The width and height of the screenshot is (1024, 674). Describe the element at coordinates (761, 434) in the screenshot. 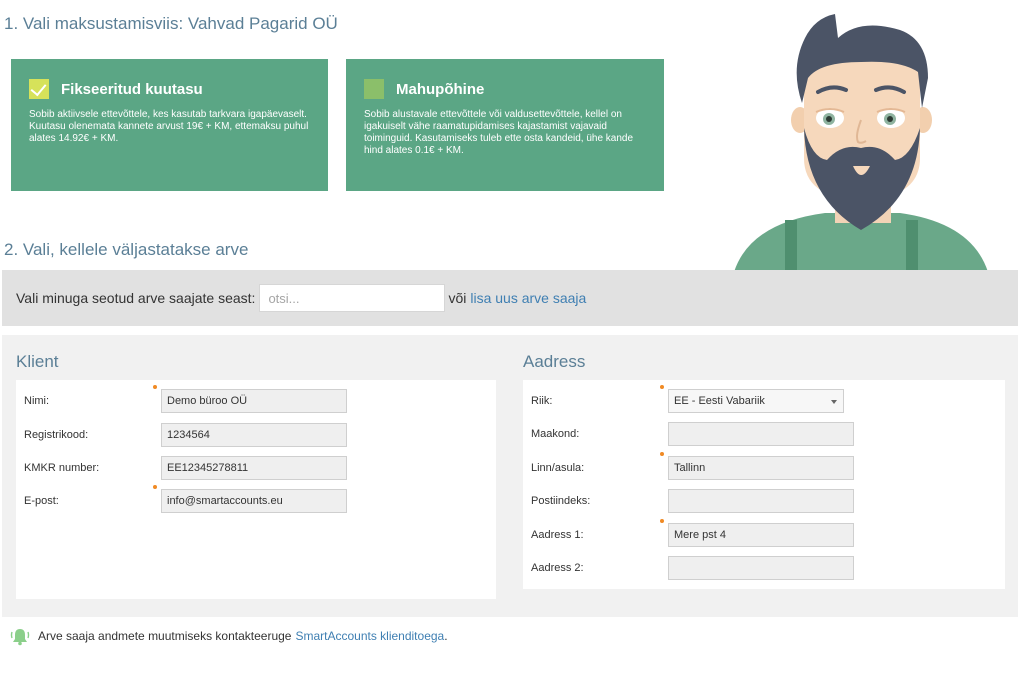

I see `county-field` at that location.